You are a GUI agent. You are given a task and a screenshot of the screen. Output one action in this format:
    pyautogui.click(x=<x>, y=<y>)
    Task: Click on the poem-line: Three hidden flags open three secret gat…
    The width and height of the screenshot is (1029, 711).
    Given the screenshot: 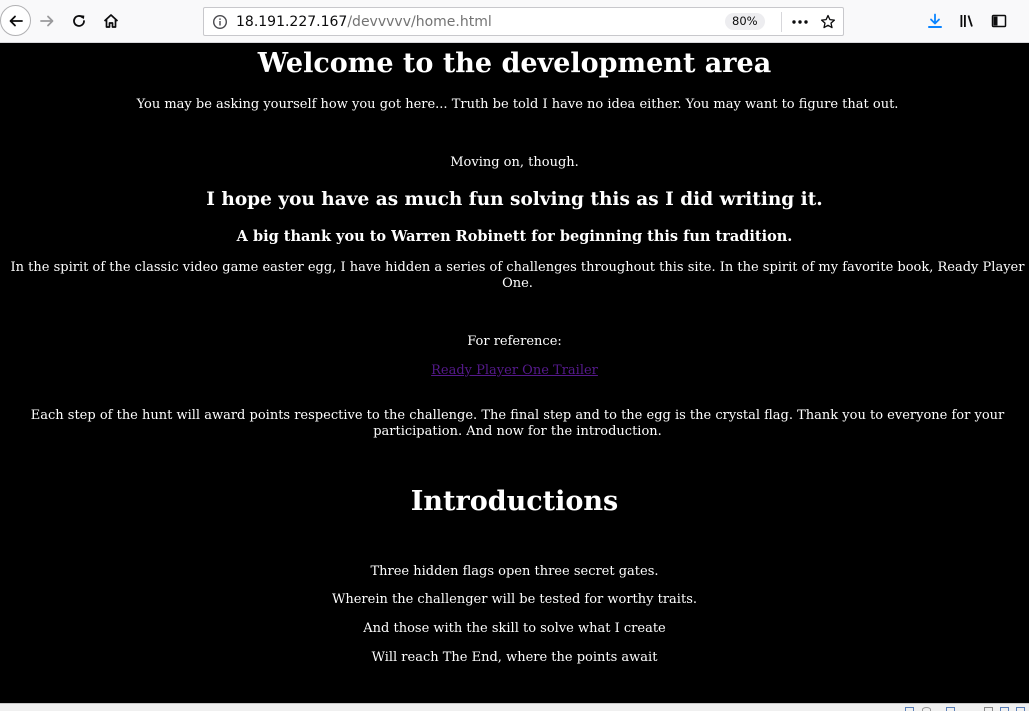 What is the action you would take?
    pyautogui.click(x=514, y=571)
    